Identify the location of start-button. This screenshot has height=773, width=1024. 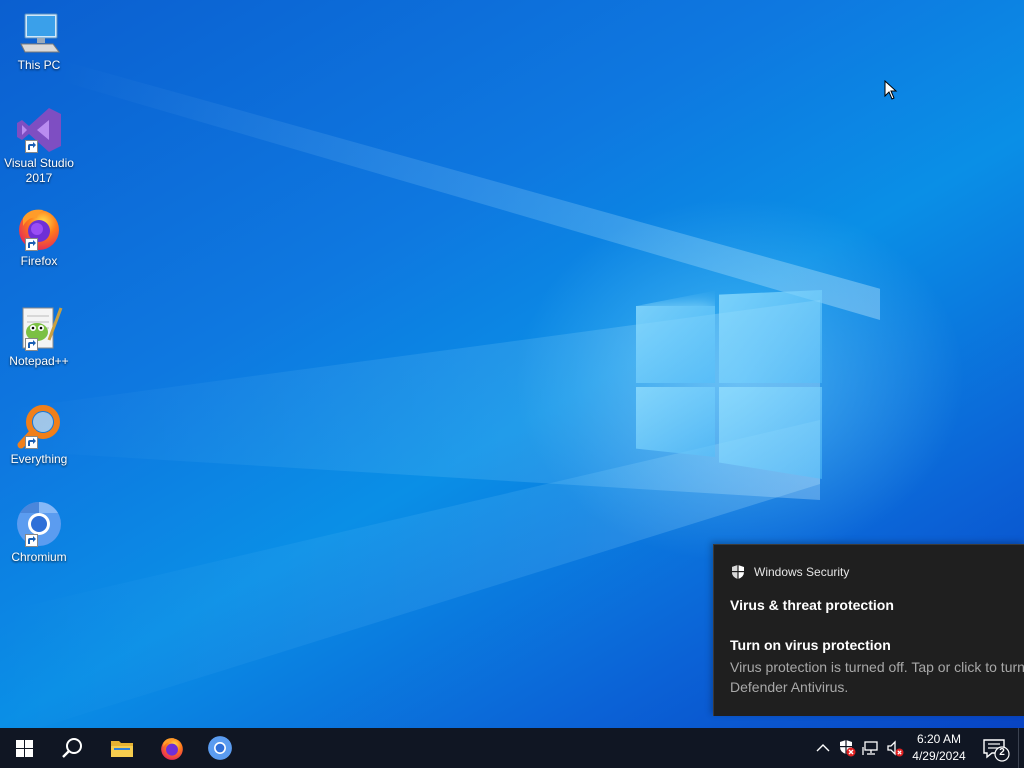
(24, 748).